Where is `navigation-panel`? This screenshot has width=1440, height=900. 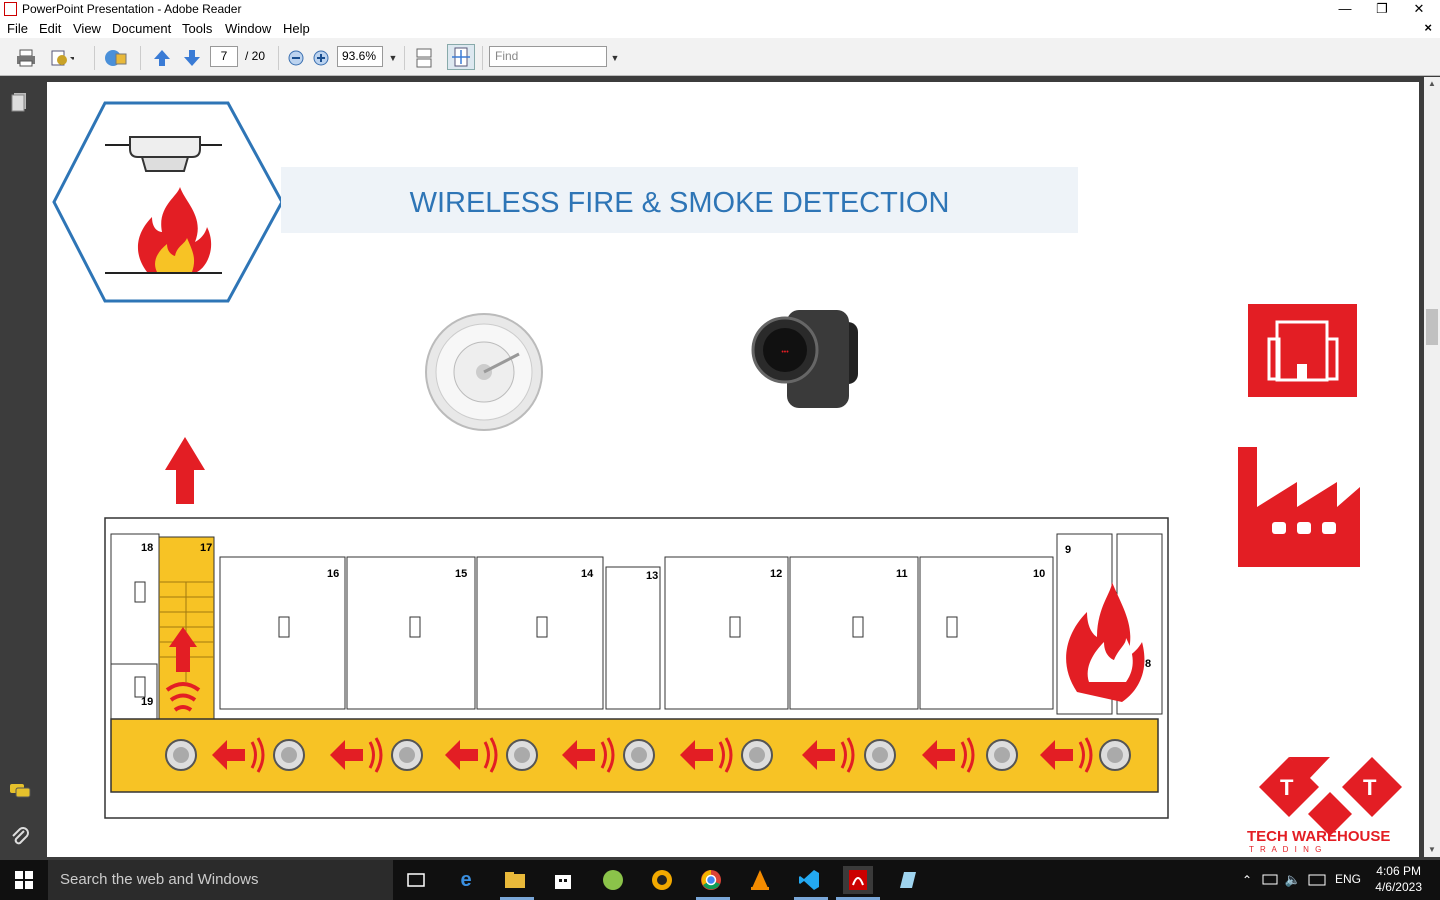
navigation-panel is located at coordinates (21, 467).